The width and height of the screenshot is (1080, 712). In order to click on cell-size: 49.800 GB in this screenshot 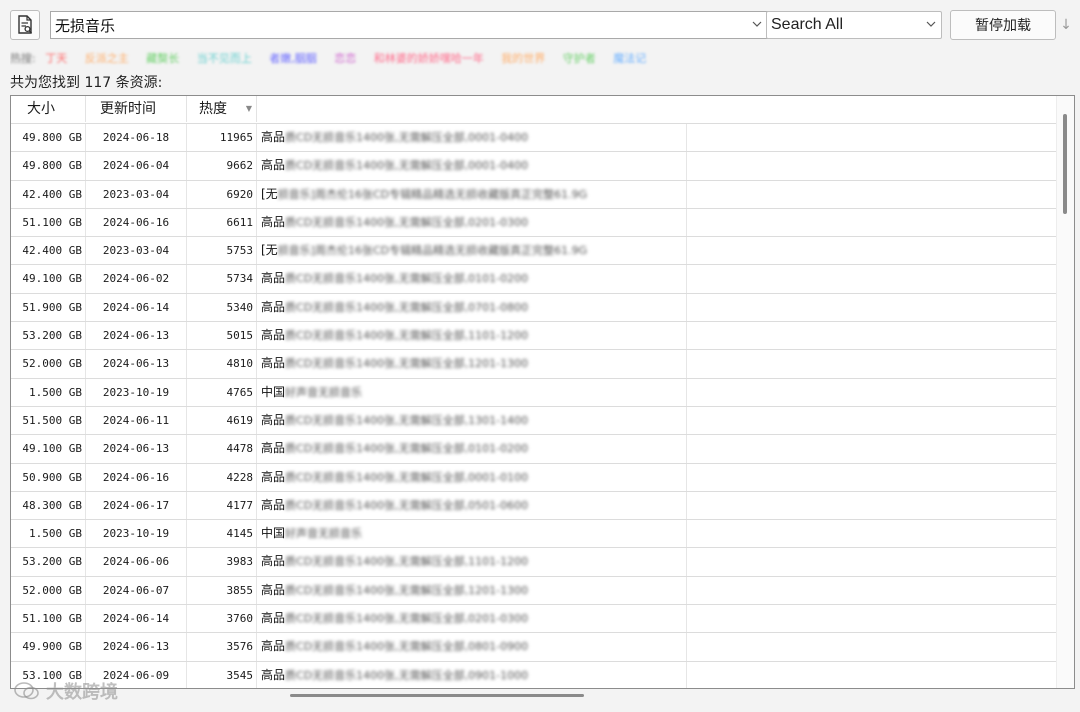, I will do `click(48, 166)`.